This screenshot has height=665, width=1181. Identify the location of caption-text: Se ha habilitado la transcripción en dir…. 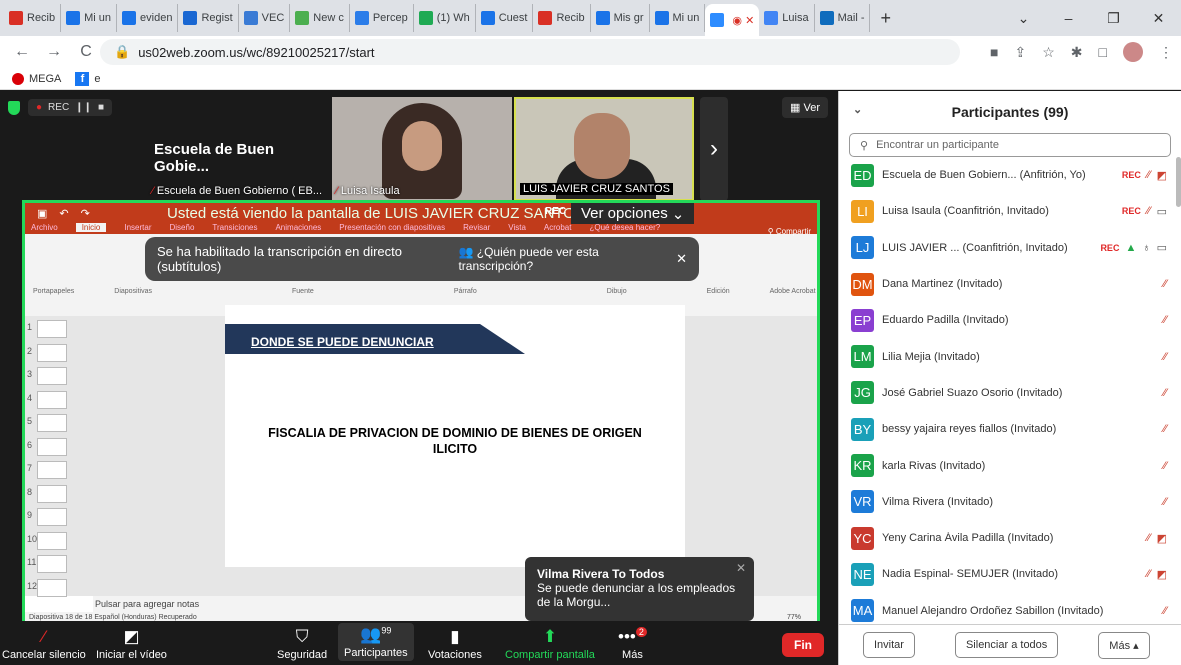
(279, 259).